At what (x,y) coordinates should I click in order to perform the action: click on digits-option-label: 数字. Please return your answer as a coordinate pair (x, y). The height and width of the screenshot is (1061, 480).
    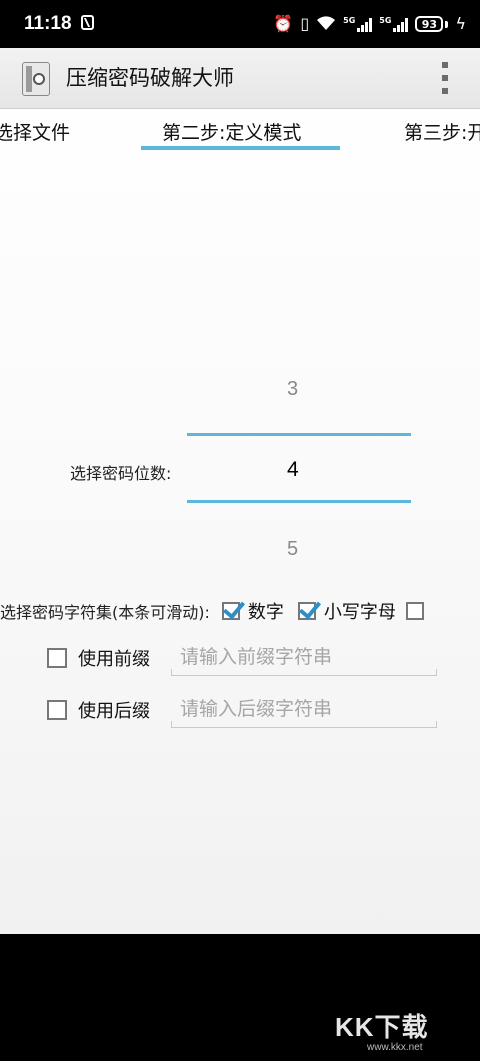
    Looking at the image, I should click on (266, 611).